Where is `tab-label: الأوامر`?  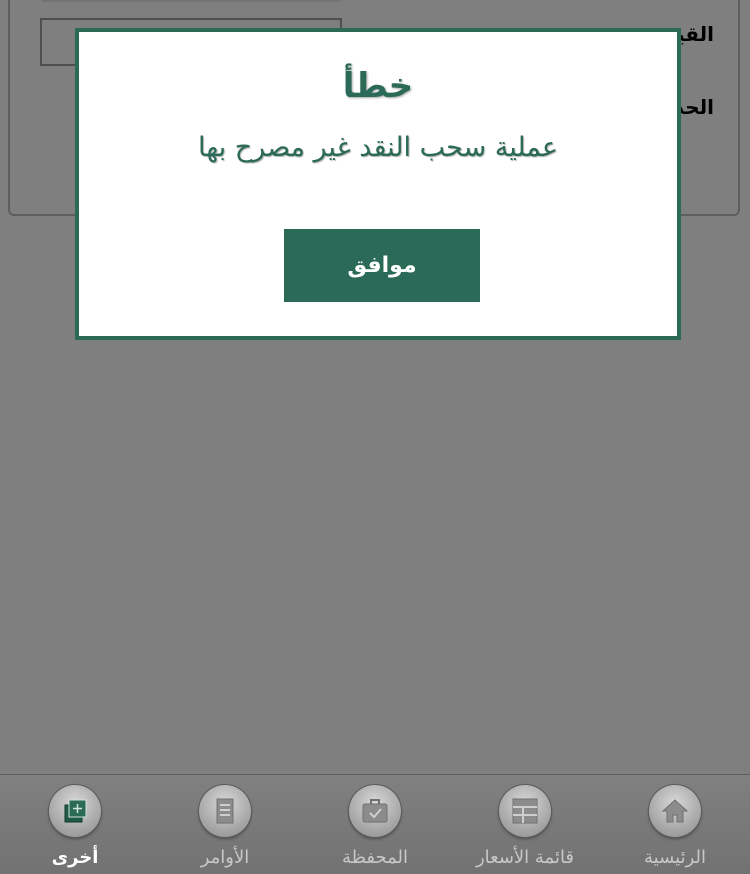 tab-label: الأوامر is located at coordinates (225, 857).